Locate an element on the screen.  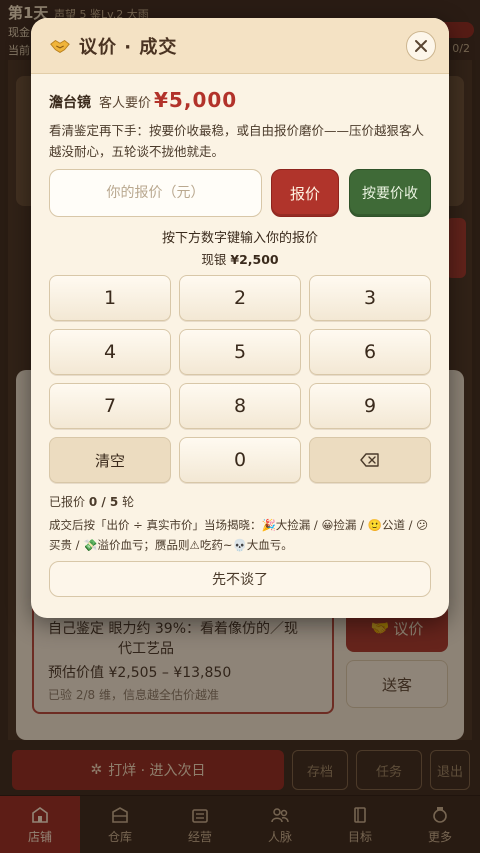
handshake-icon is located at coordinates (60, 46).